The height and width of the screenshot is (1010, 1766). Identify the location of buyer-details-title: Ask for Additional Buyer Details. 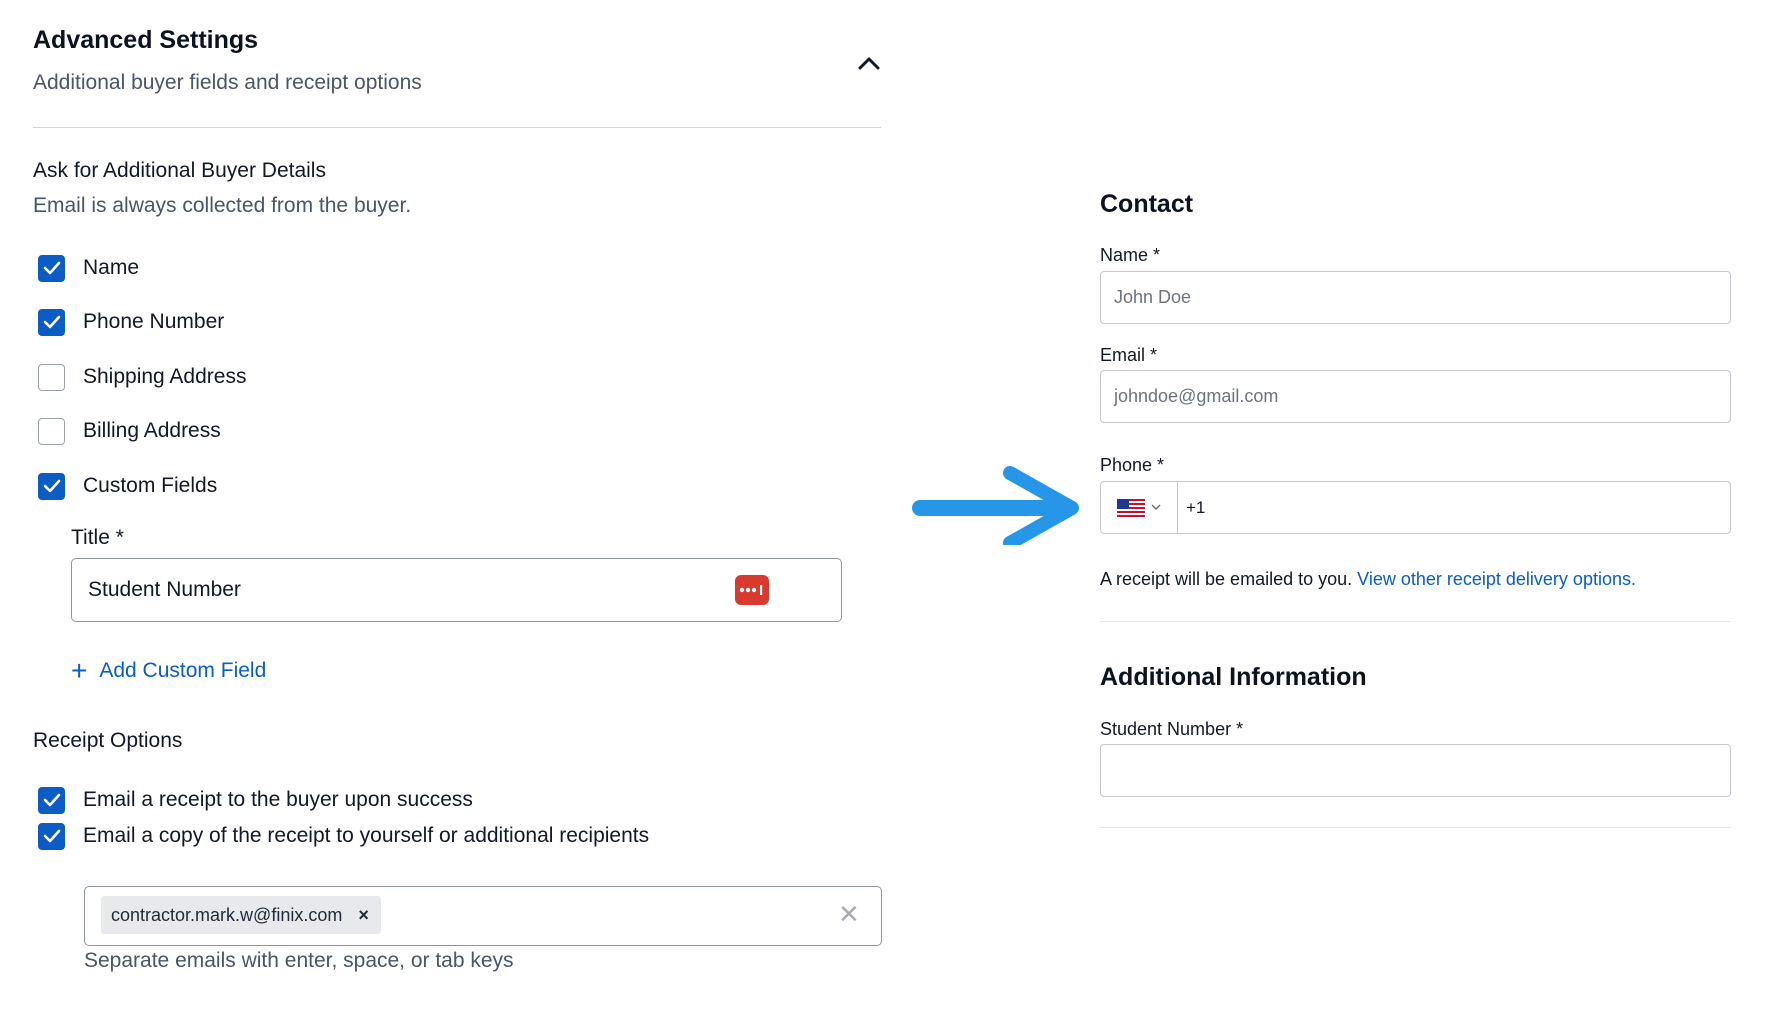
(179, 170).